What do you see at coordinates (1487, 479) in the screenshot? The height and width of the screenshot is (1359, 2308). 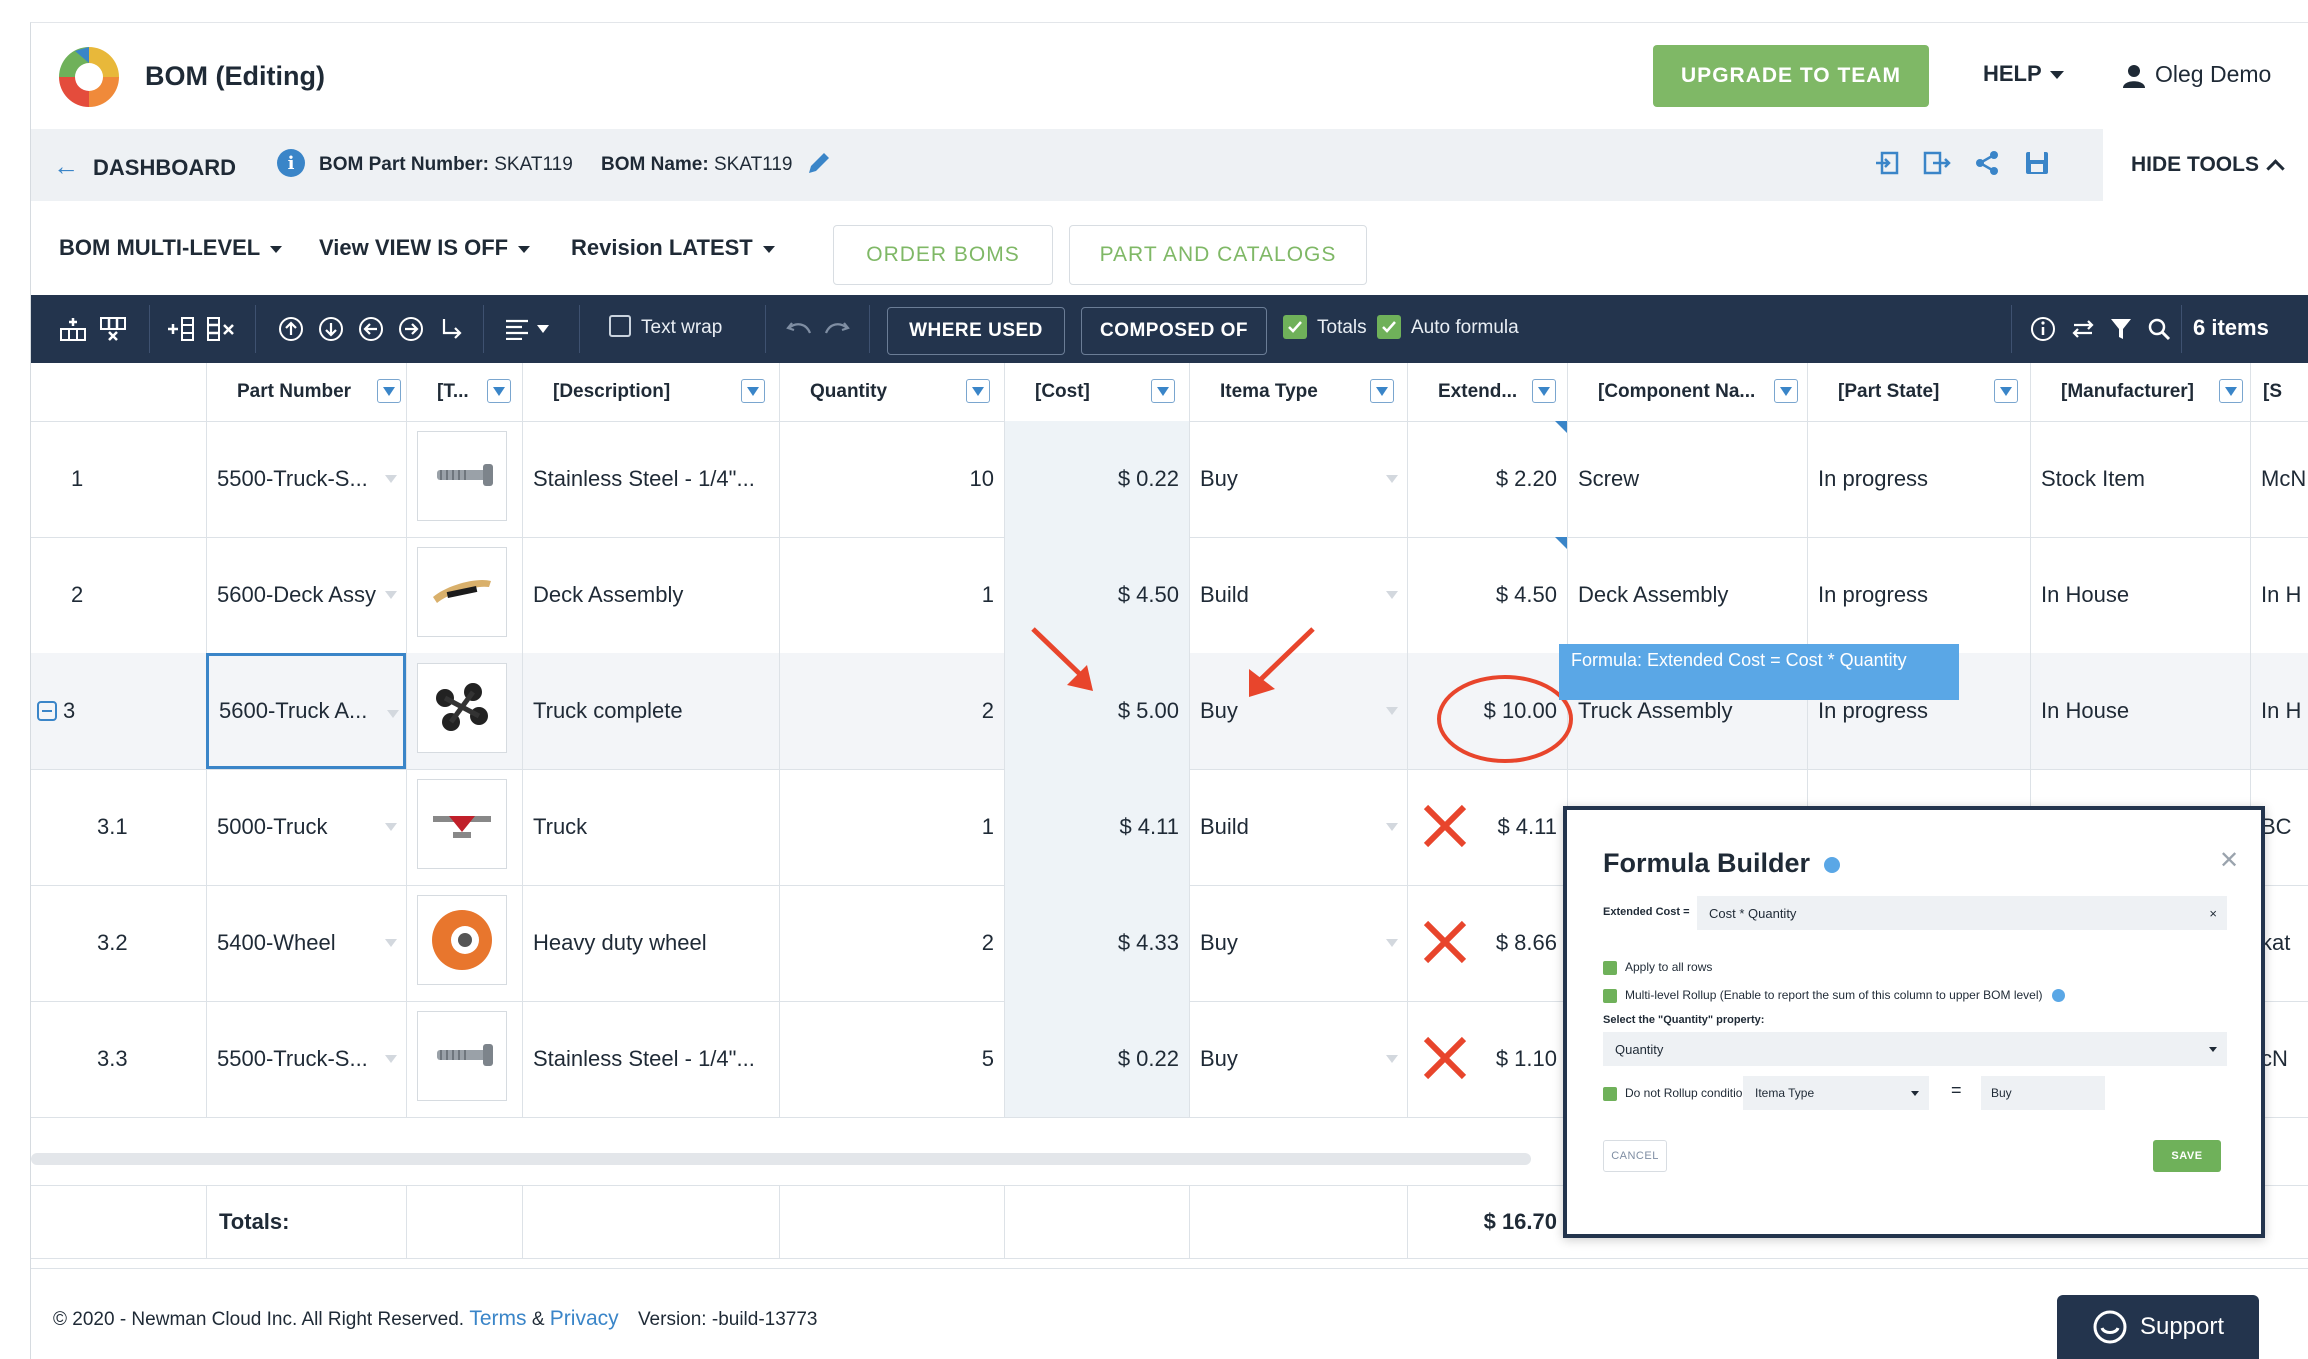 I see `extended-cost-cell: $ 2.20` at bounding box center [1487, 479].